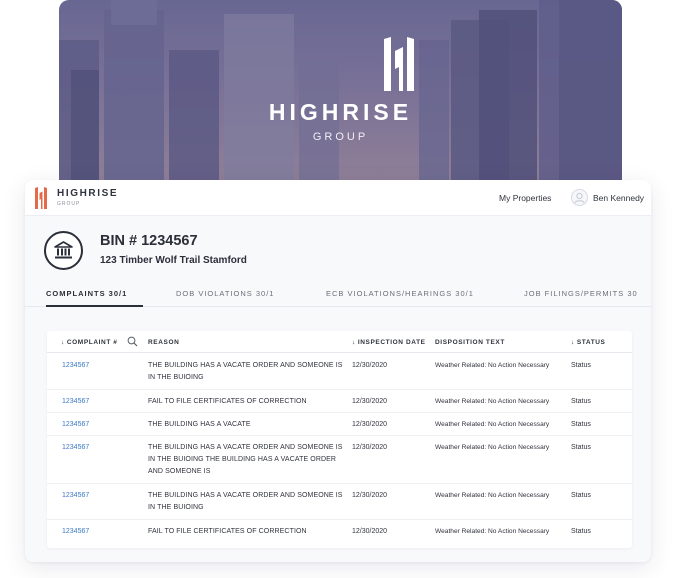 The height and width of the screenshot is (578, 676). What do you see at coordinates (149, 241) in the screenshot?
I see `bin-number: BIN # 1234567` at bounding box center [149, 241].